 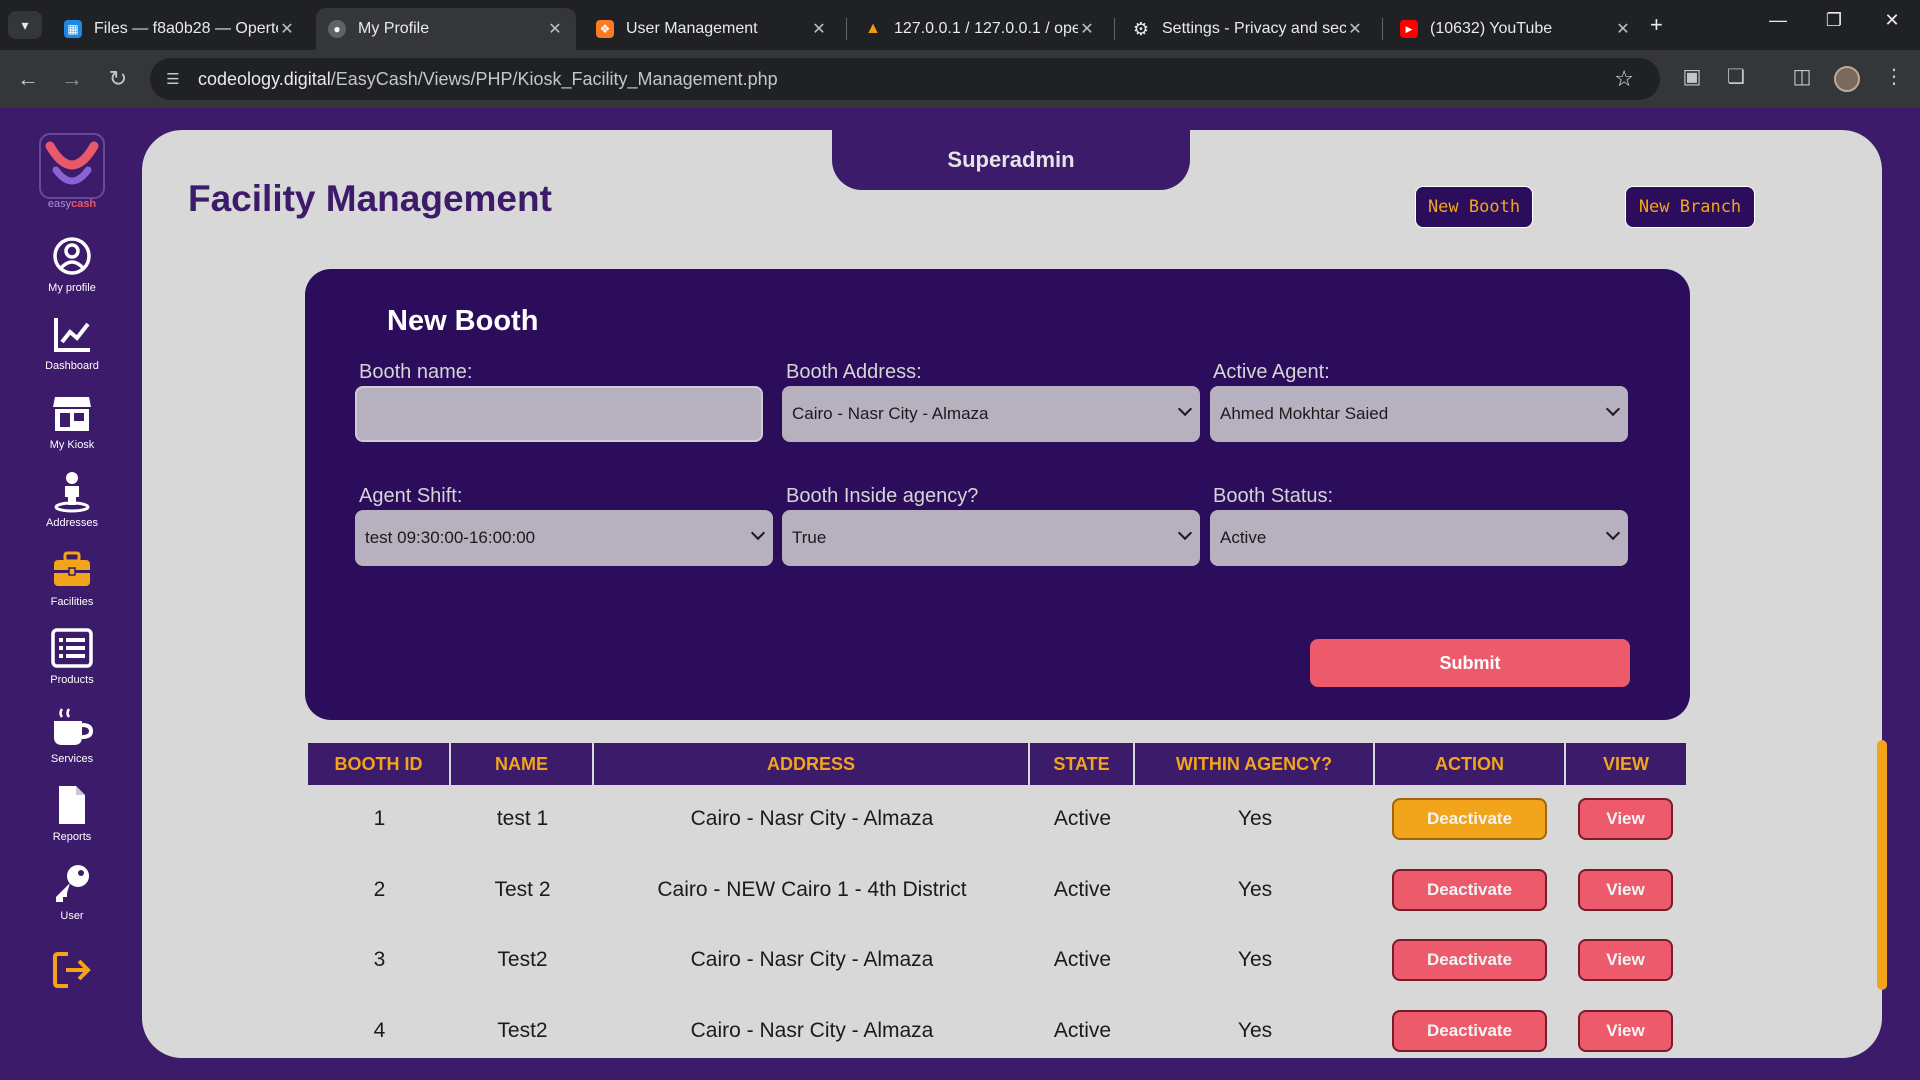 I want to click on logout-icon, so click(x=72, y=970).